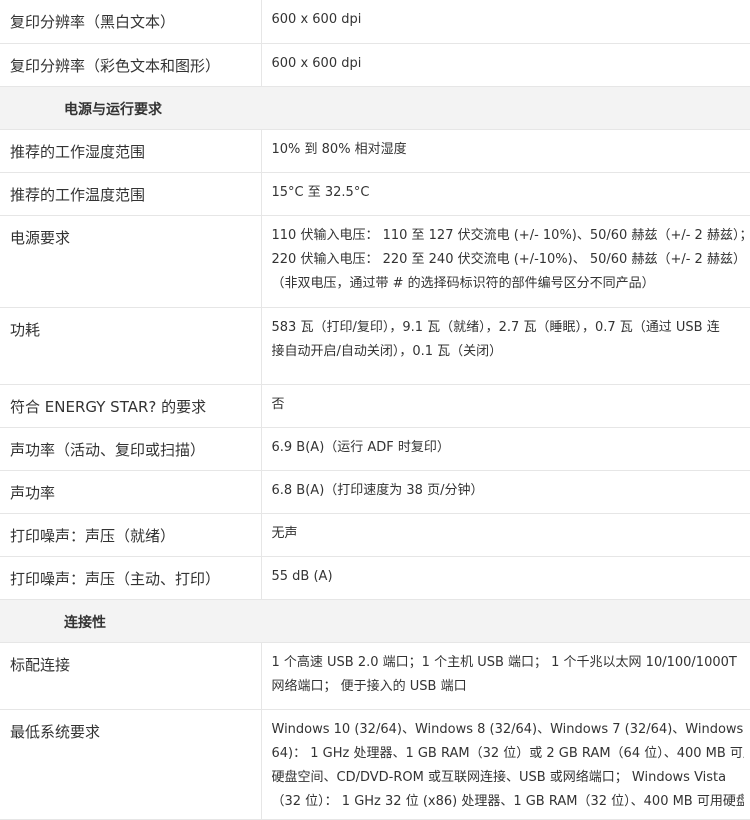 The height and width of the screenshot is (820, 750). Describe the element at coordinates (278, 404) in the screenshot. I see `spec-value-line: 否` at that location.